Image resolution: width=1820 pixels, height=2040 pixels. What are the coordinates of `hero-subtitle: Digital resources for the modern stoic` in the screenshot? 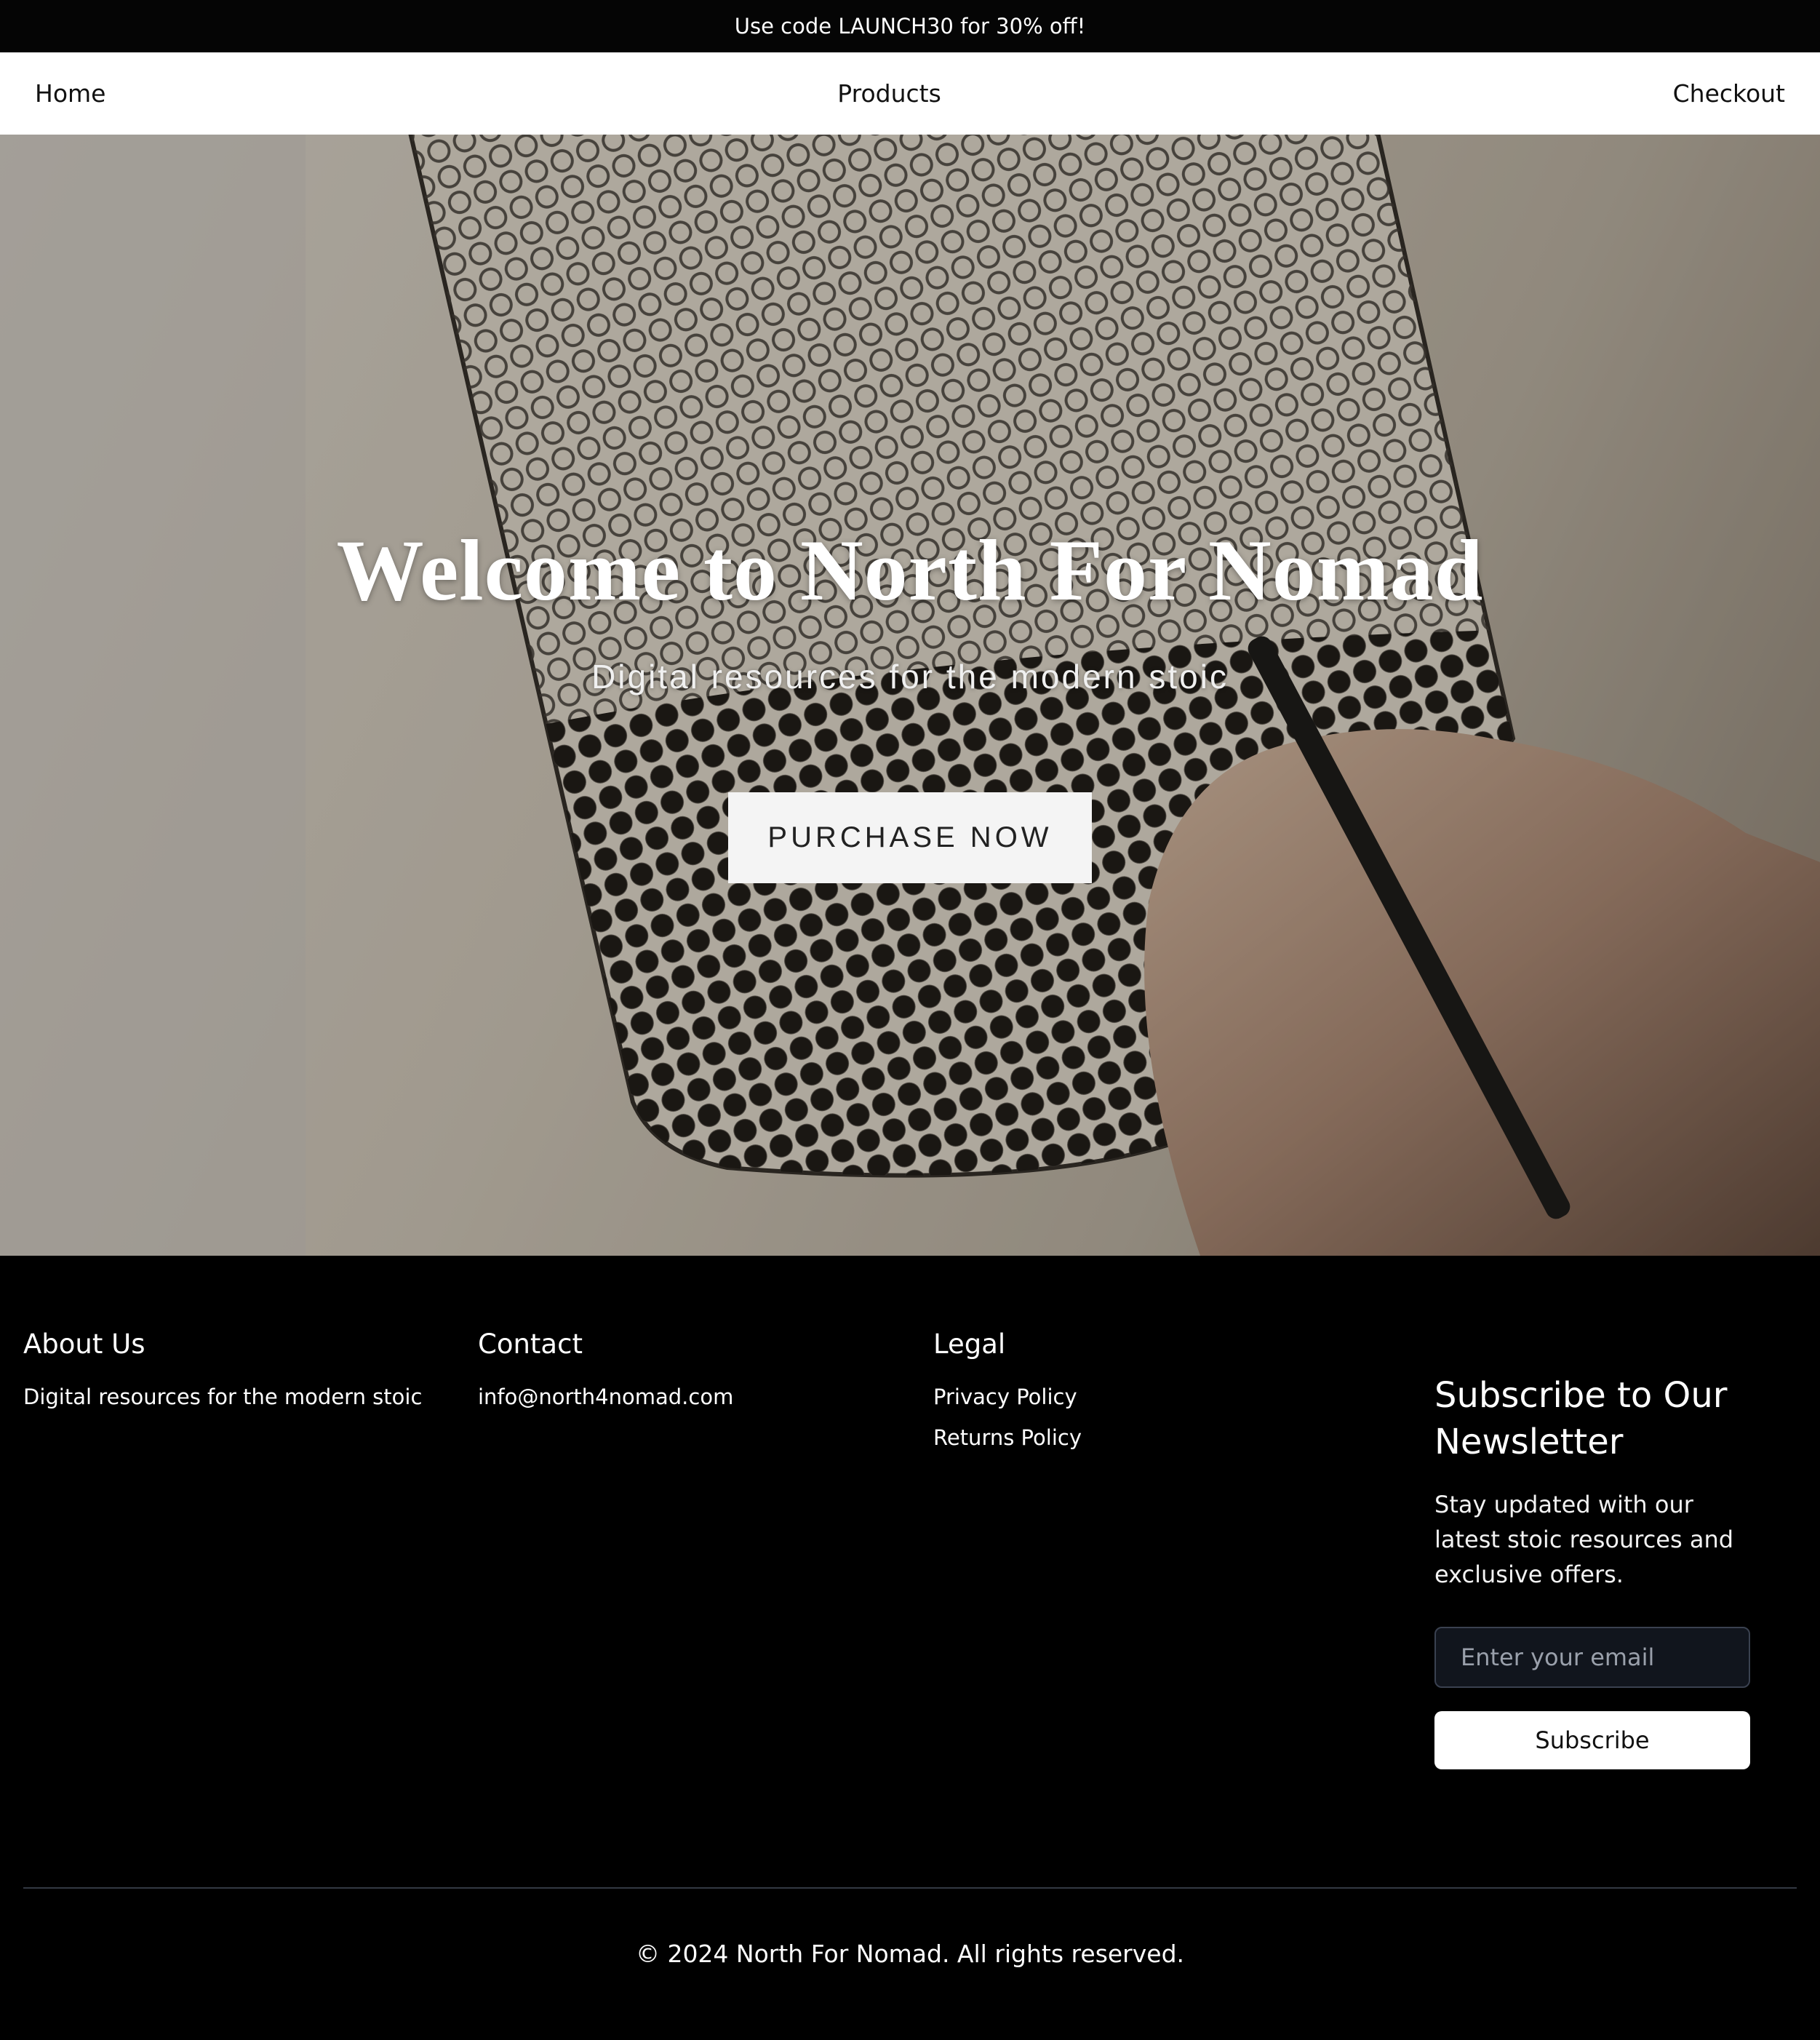 It's located at (910, 677).